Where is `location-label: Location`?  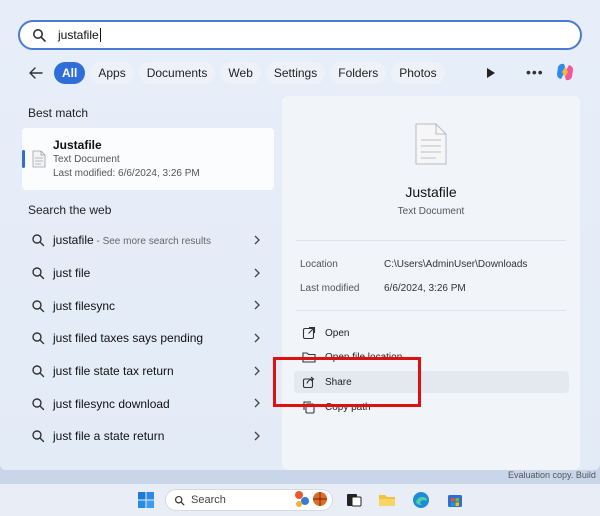
location-label: Location is located at coordinates (319, 264).